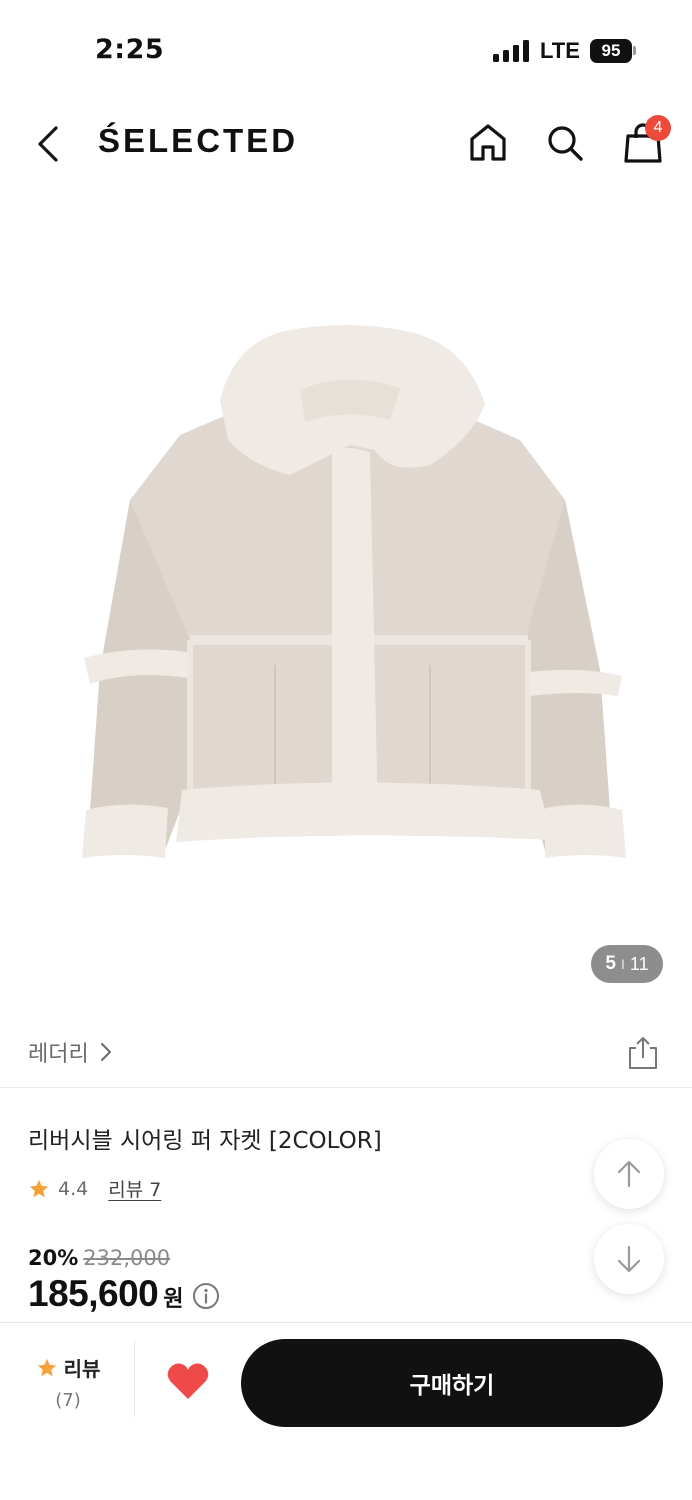 The image size is (692, 1500). I want to click on info-icon, so click(206, 1296).